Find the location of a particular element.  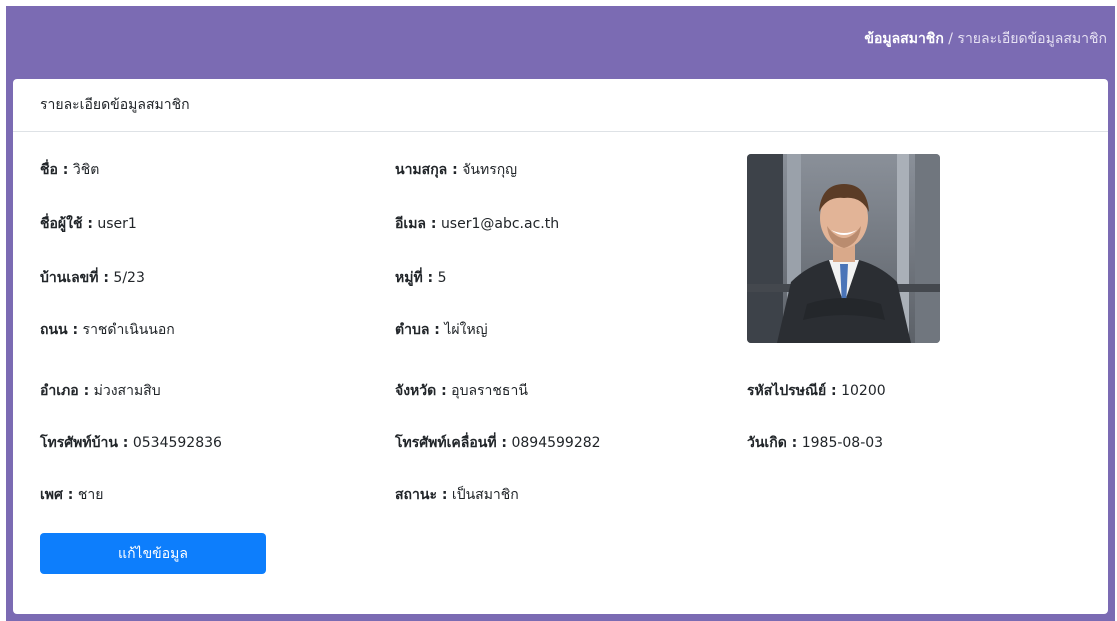

field-value: 1985-08-03 is located at coordinates (842, 443).